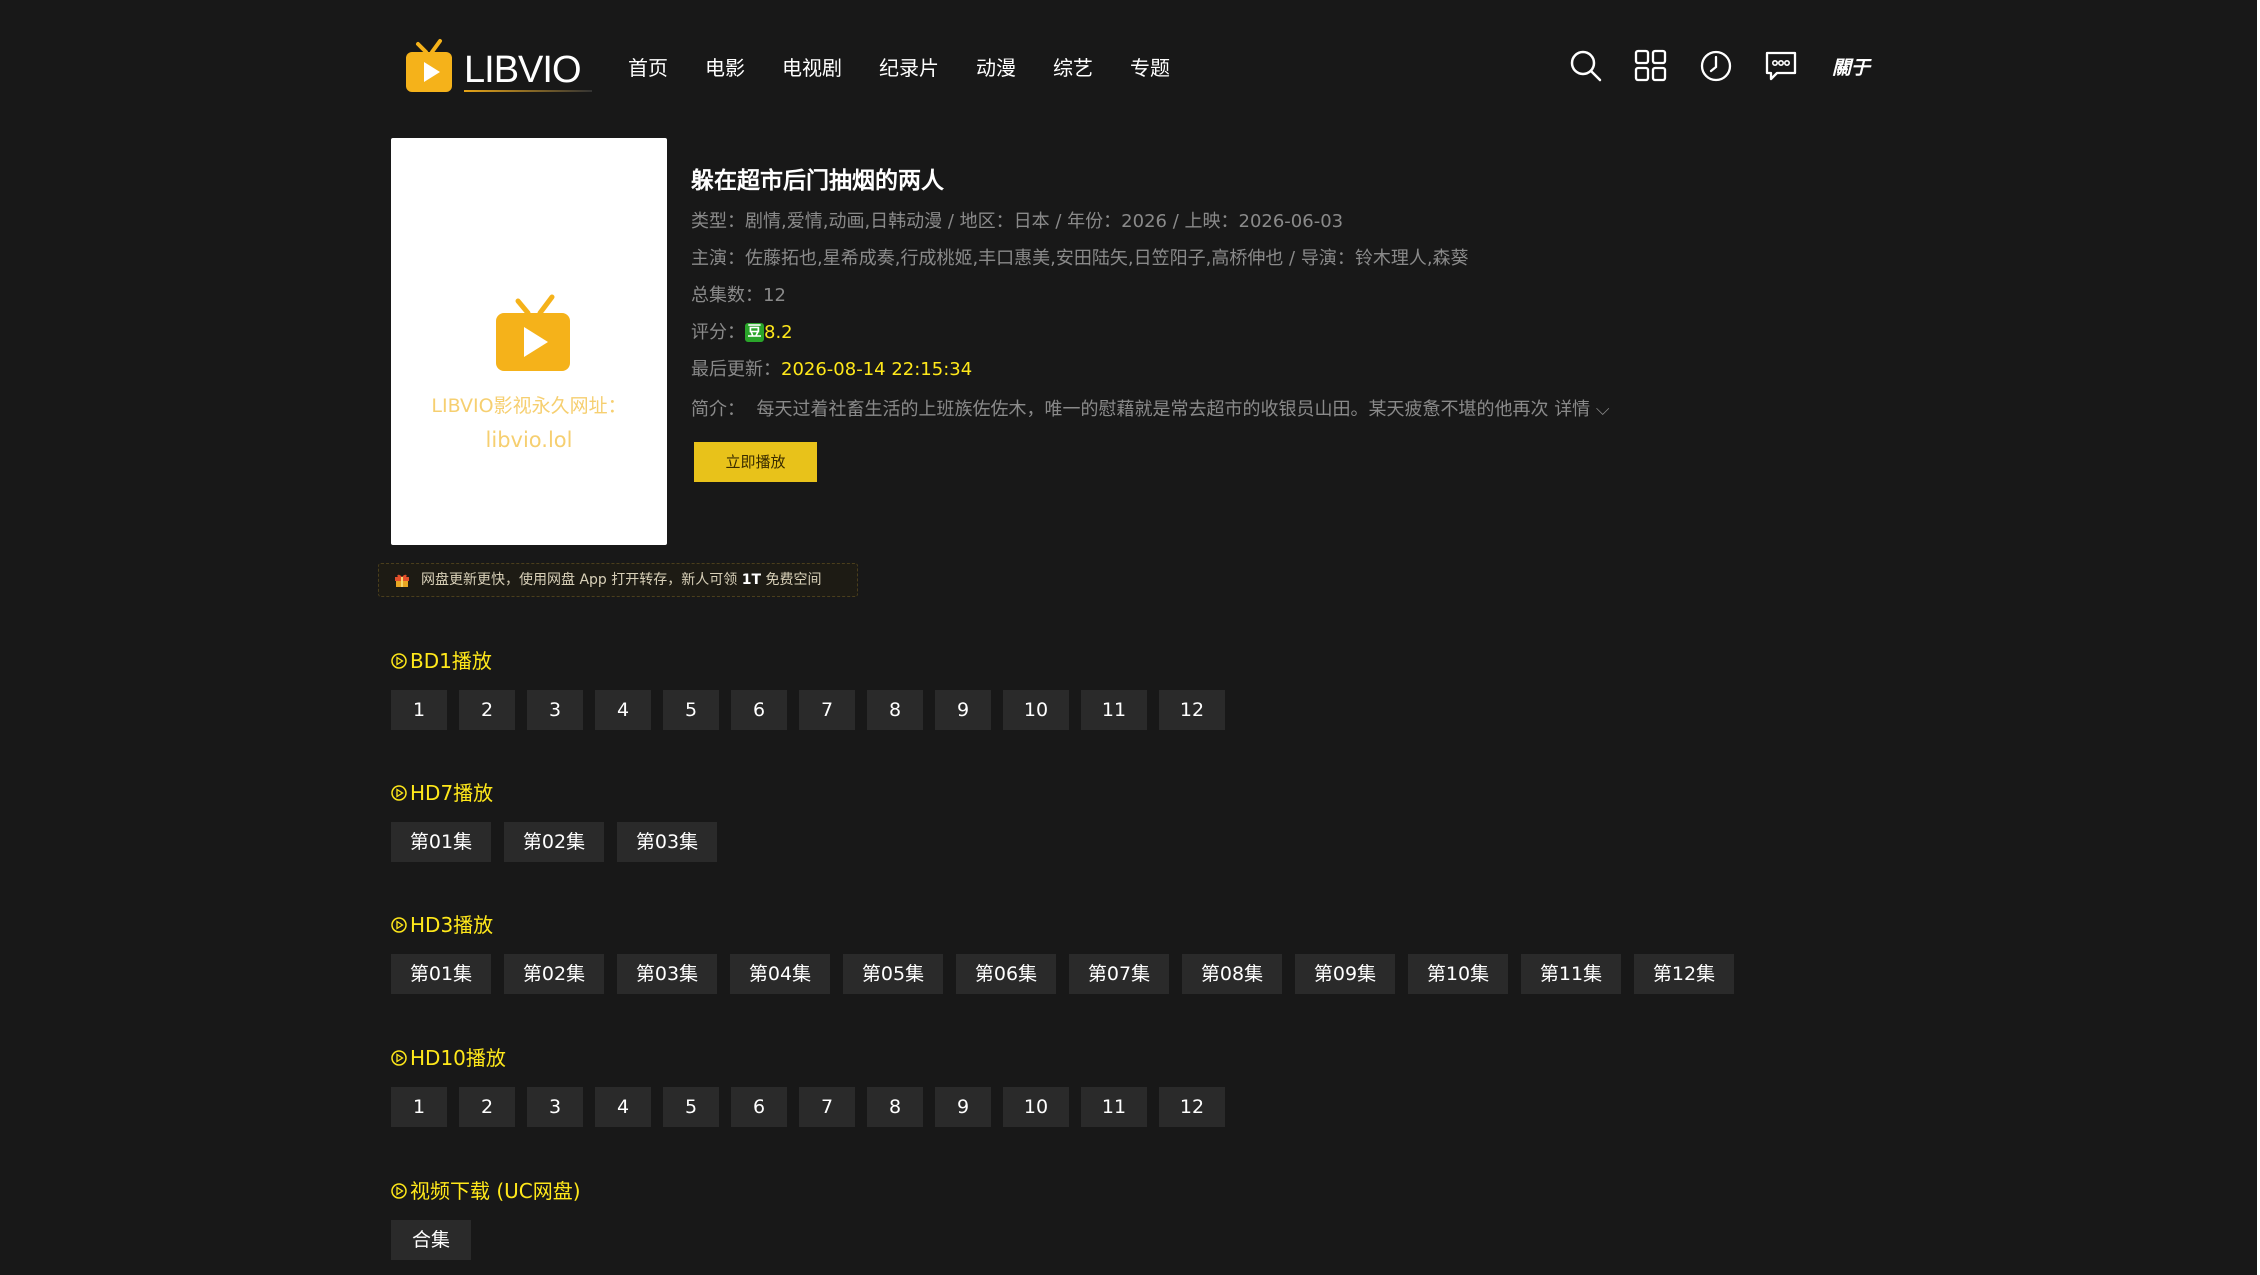 This screenshot has height=1275, width=2260. I want to click on intro-label: 简介：, so click(718, 409).